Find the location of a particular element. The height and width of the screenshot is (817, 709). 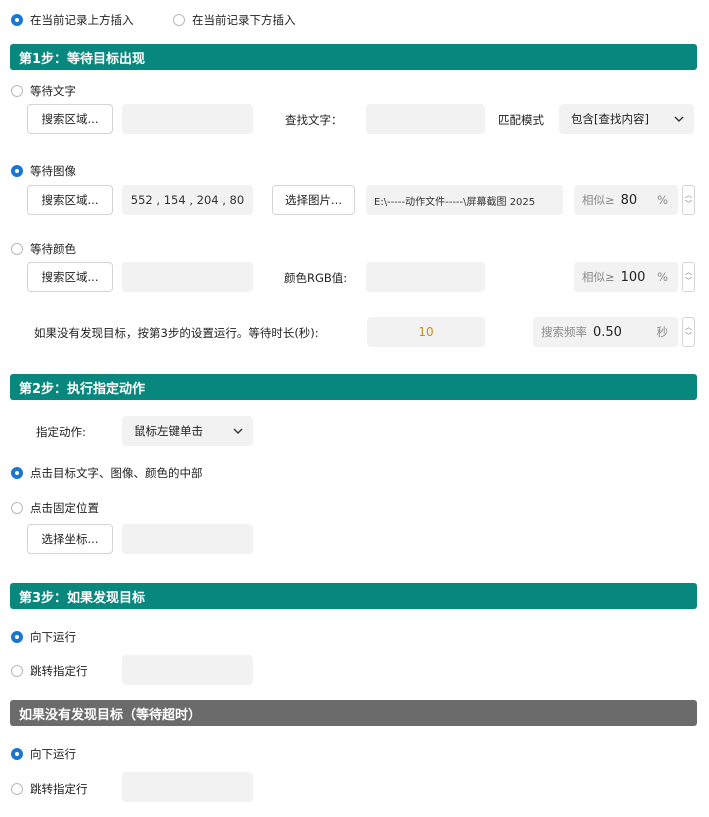

wait-color-search-area-field is located at coordinates (187, 277).